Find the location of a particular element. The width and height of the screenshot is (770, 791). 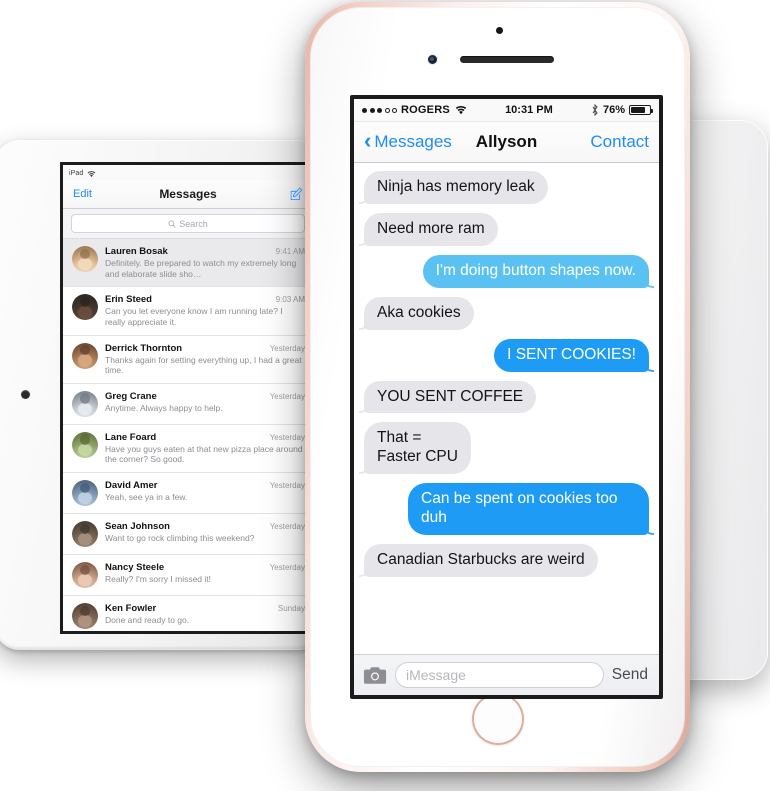

message-row: YOU SENT COFFEE is located at coordinates (506, 397).